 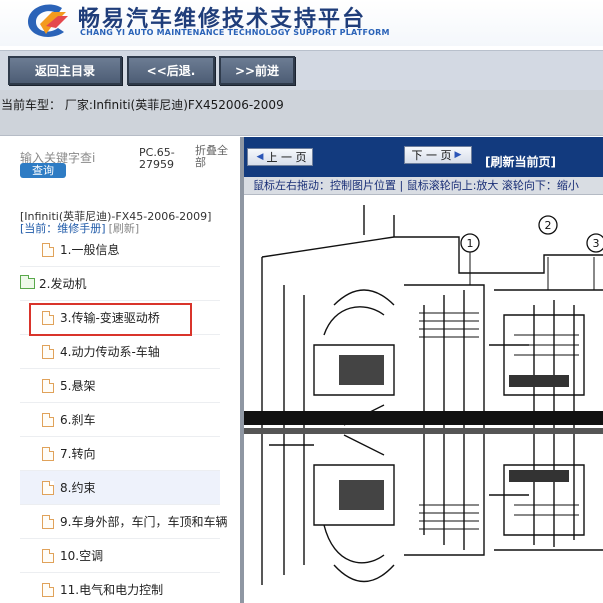 I want to click on viewer-hint: 鼠标左右拖动：控制图片位置 | 鼠标滚轮向上:放大 滚轮向下：缩小, so click(x=423, y=186).